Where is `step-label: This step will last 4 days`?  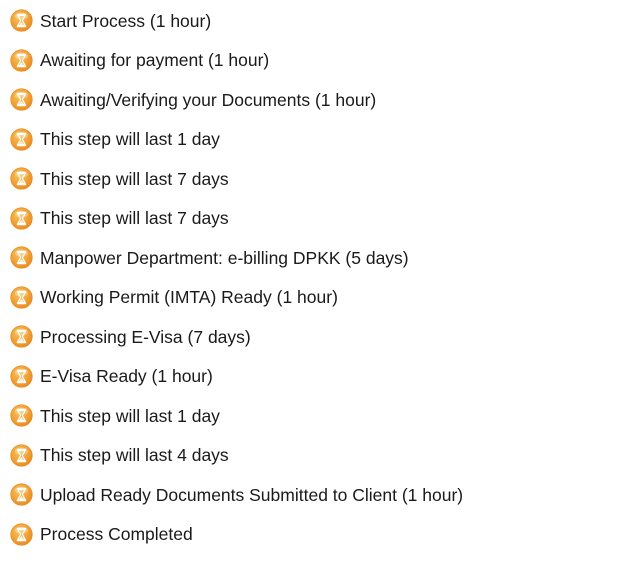 step-label: This step will last 4 days is located at coordinates (134, 455).